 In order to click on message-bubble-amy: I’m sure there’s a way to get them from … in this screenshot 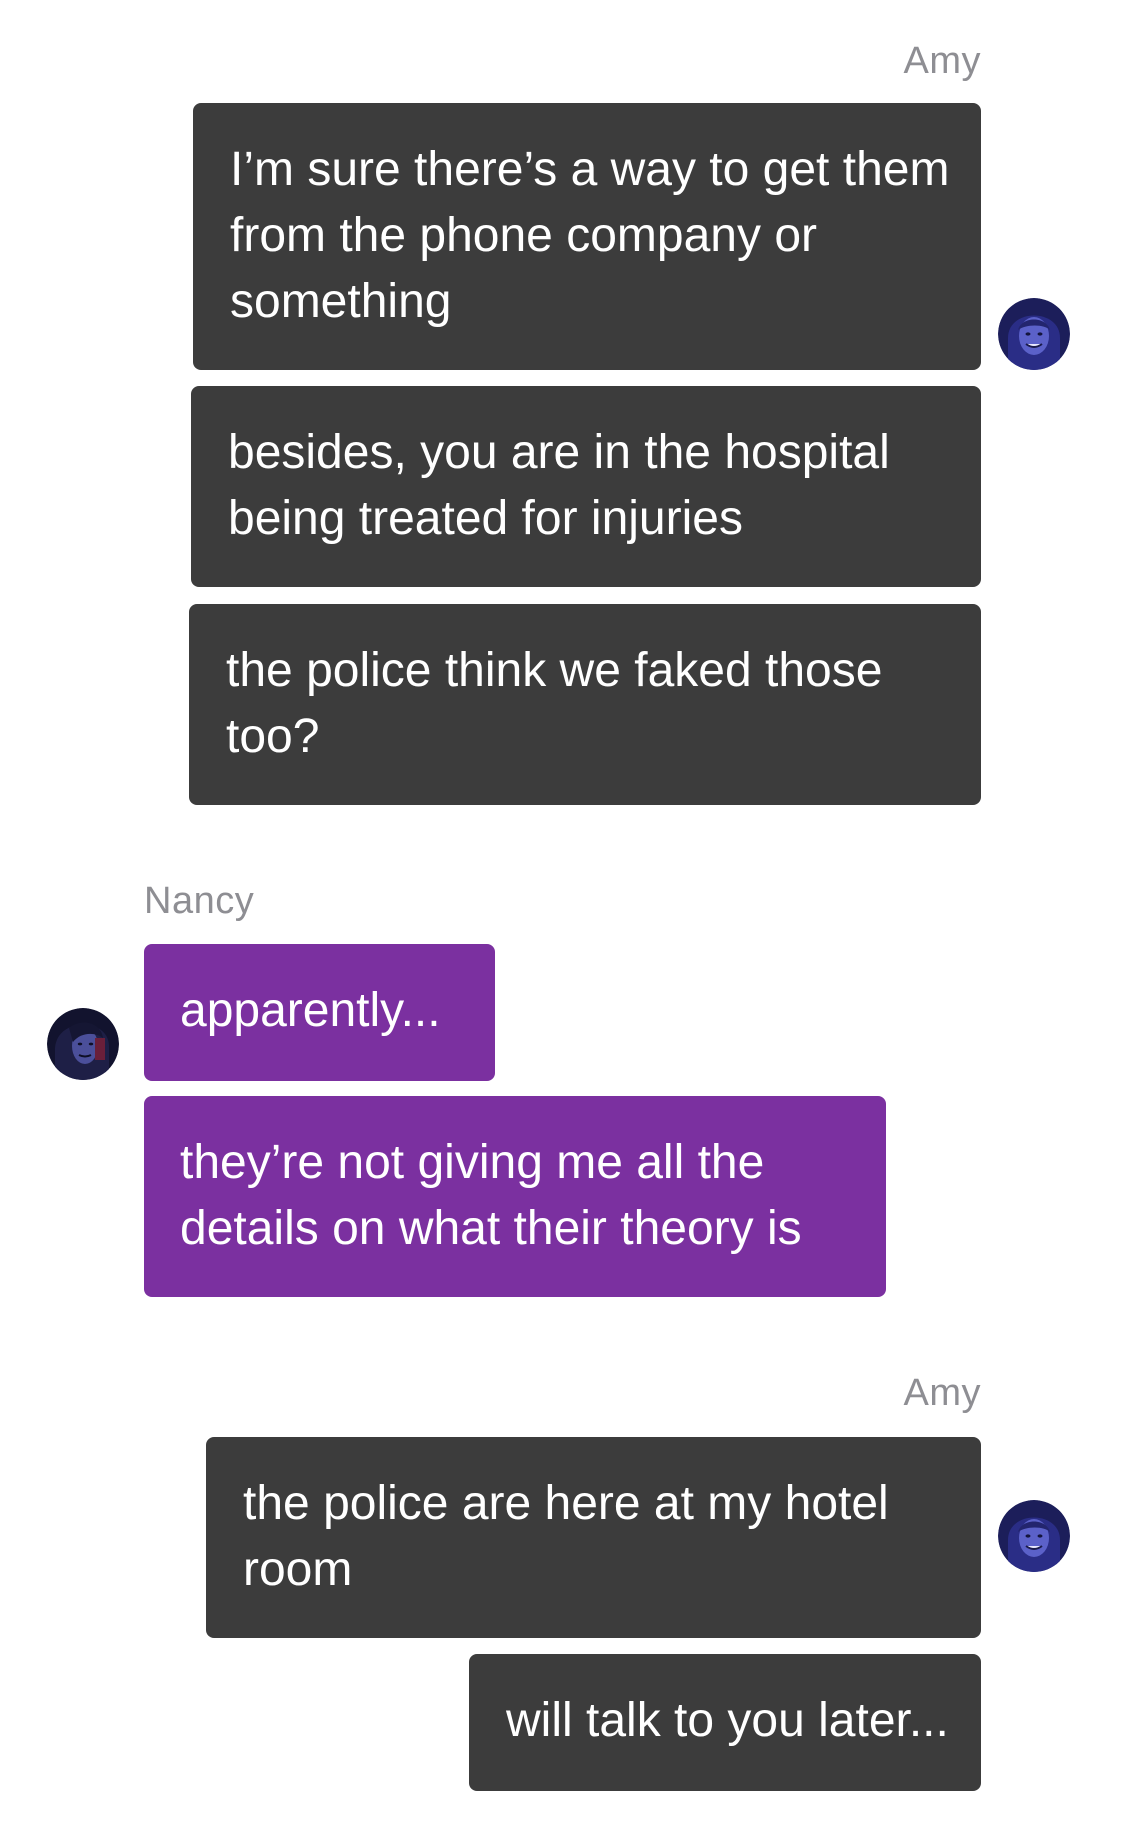, I will do `click(587, 236)`.